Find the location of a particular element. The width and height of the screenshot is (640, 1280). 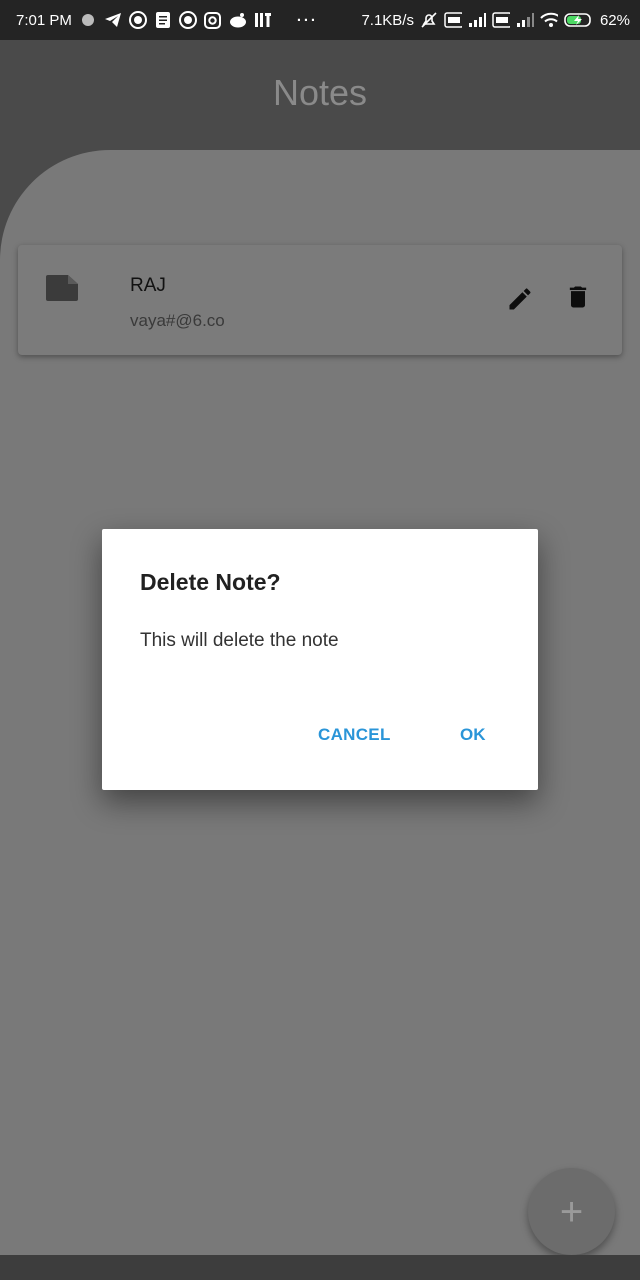

plus-icon: + is located at coordinates (571, 1211).